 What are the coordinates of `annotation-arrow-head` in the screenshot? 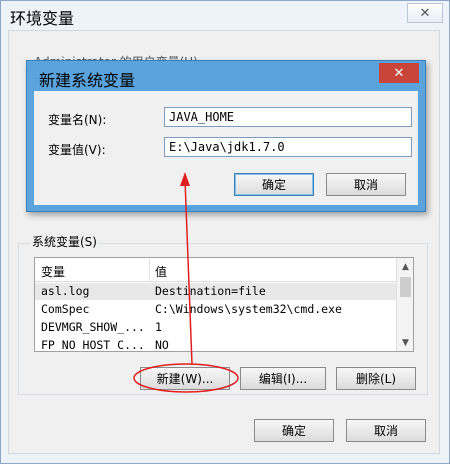 It's located at (185, 179).